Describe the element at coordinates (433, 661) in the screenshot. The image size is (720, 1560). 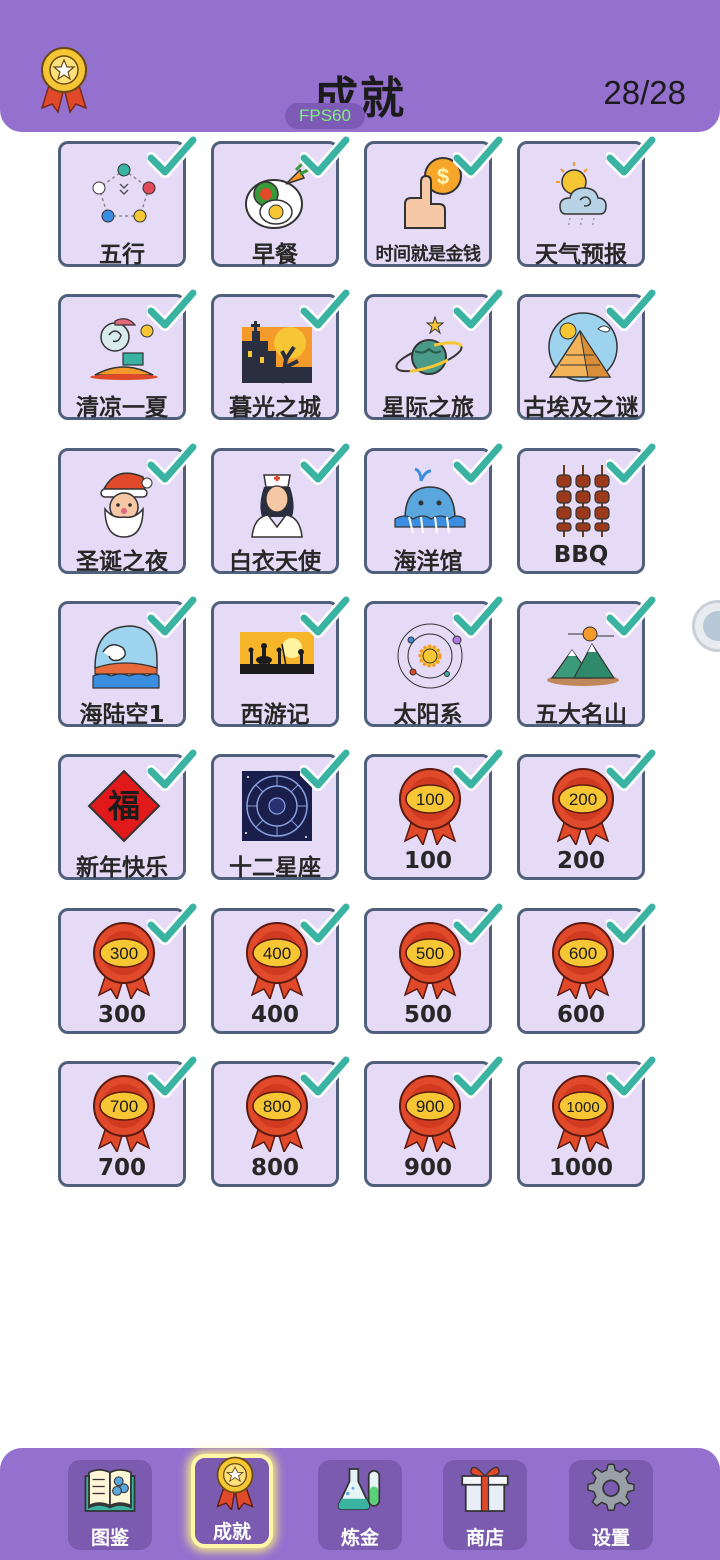
I see `achievement-card: 太阳系` at that location.